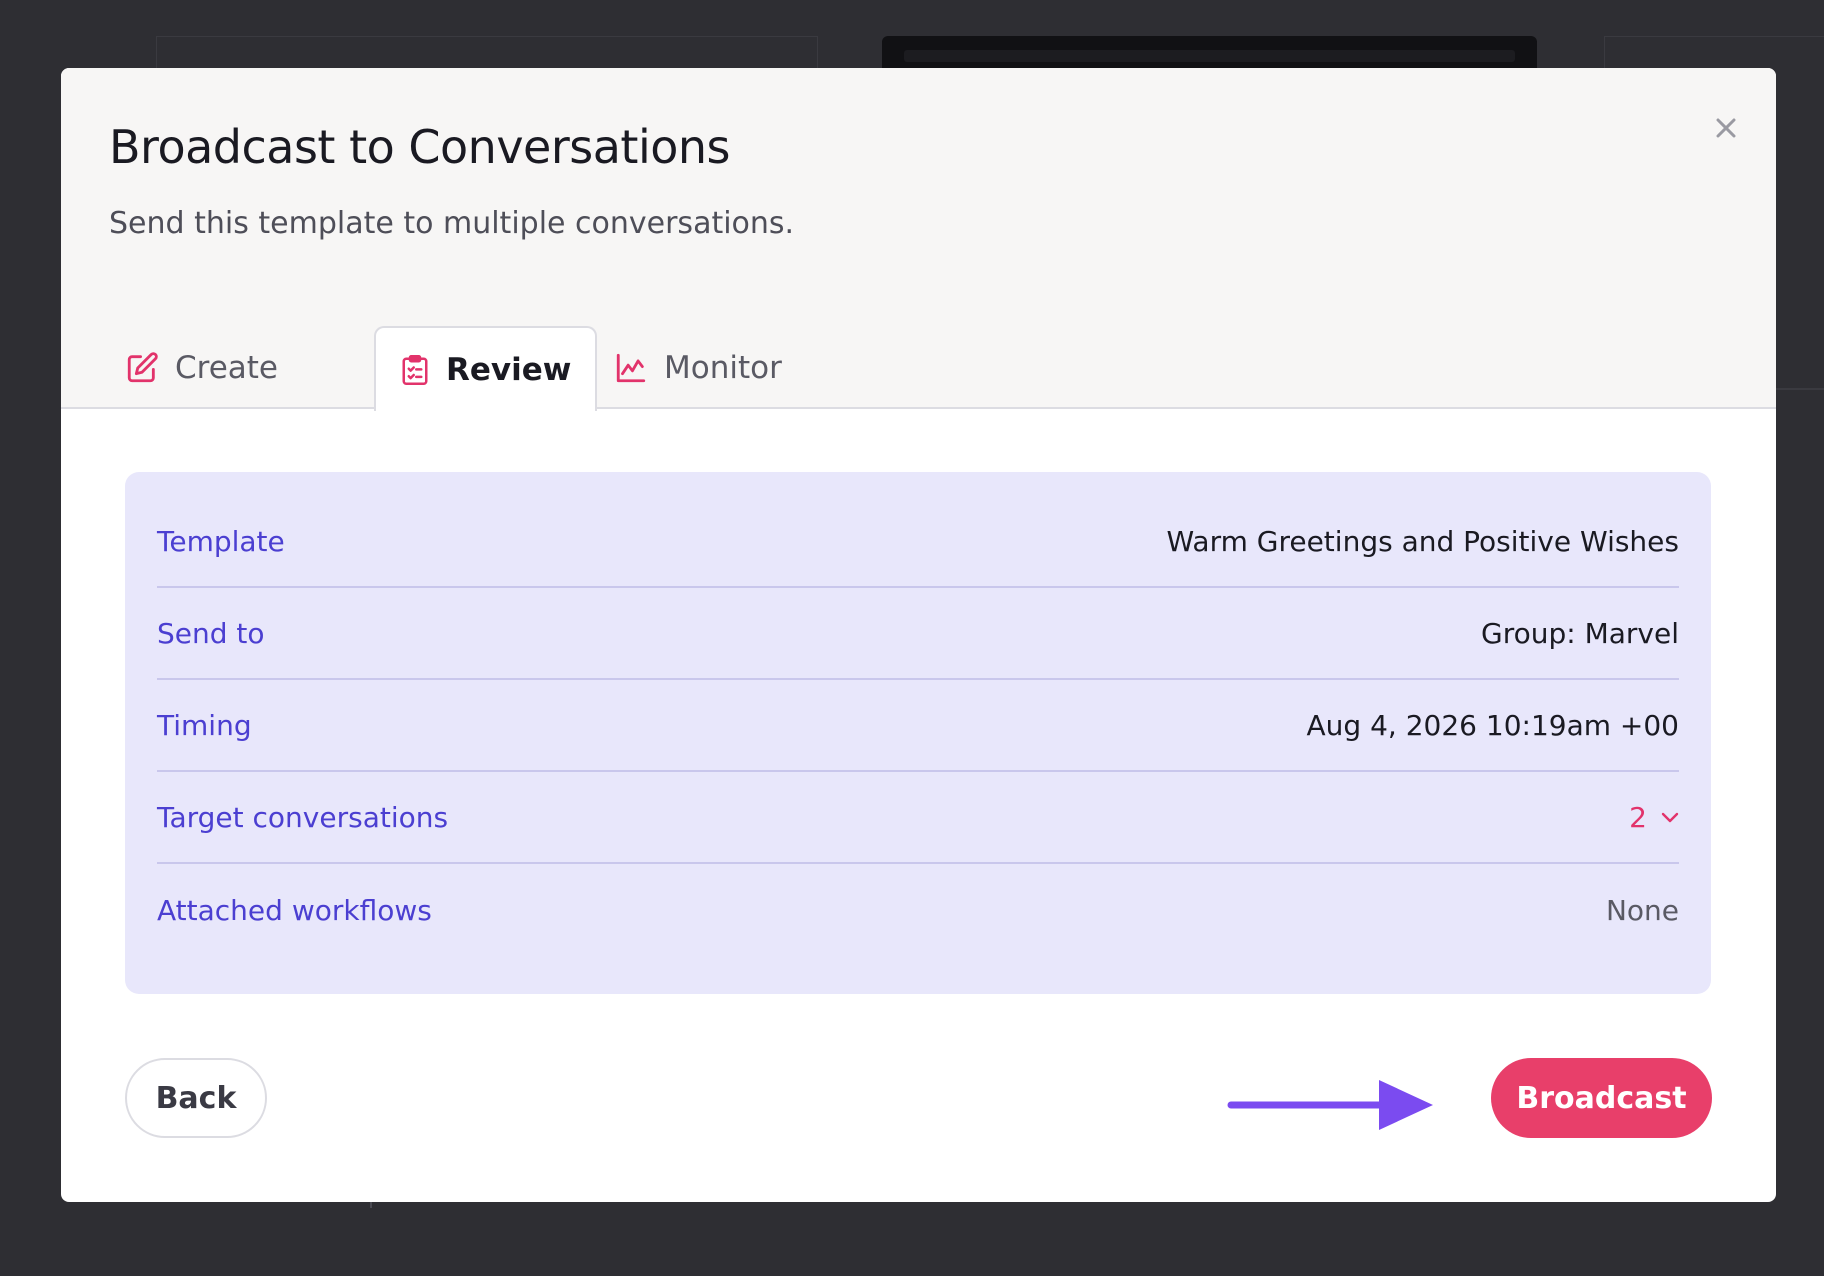 The width and height of the screenshot is (1824, 1276). I want to click on summary-row-timing: Timing Aug 4, 2026 10:19am +00, so click(918, 726).